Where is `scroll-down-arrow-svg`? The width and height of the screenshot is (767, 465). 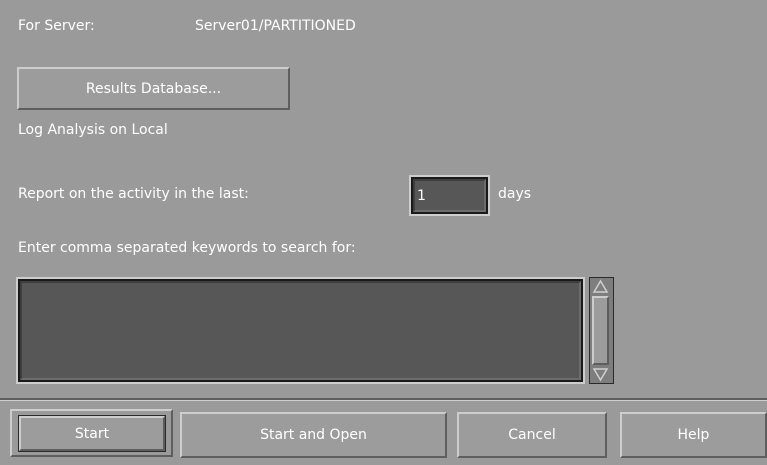 scroll-down-arrow-svg is located at coordinates (600, 375).